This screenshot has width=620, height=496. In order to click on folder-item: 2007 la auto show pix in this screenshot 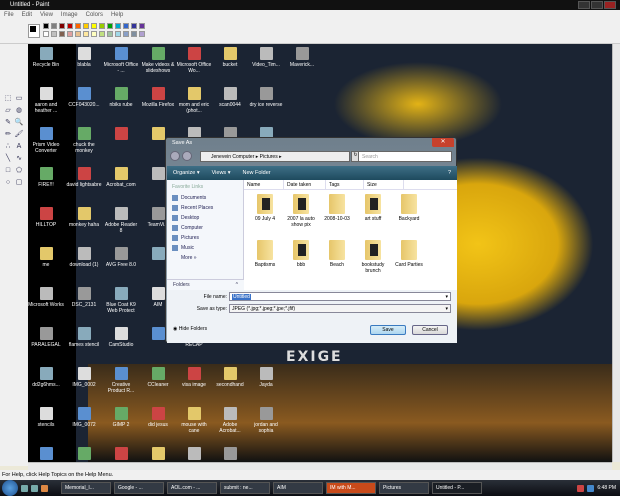, I will do `click(301, 211)`.